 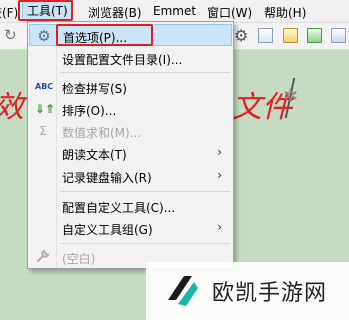 I want to click on watermark-logo-icon, so click(x=183, y=291).